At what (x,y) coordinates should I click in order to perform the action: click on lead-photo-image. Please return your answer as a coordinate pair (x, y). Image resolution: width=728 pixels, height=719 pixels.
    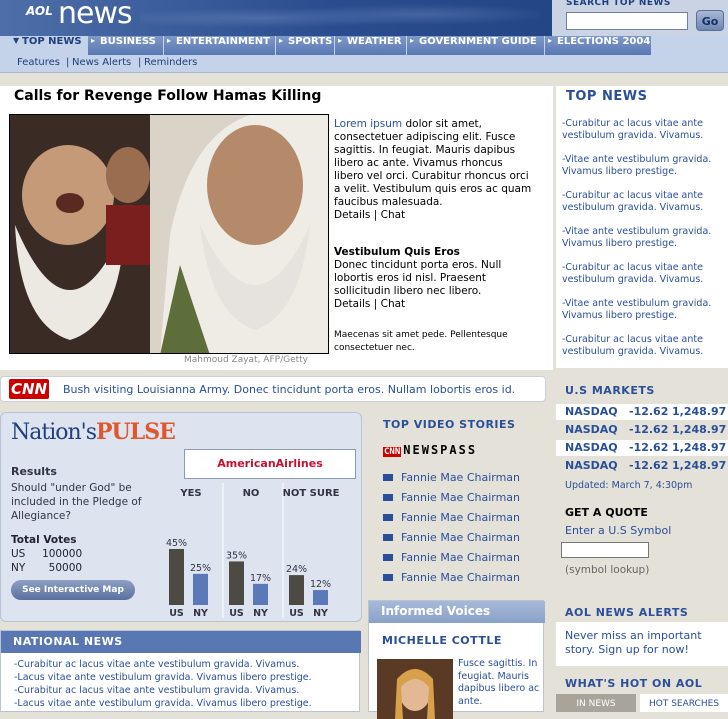
    Looking at the image, I should click on (169, 234).